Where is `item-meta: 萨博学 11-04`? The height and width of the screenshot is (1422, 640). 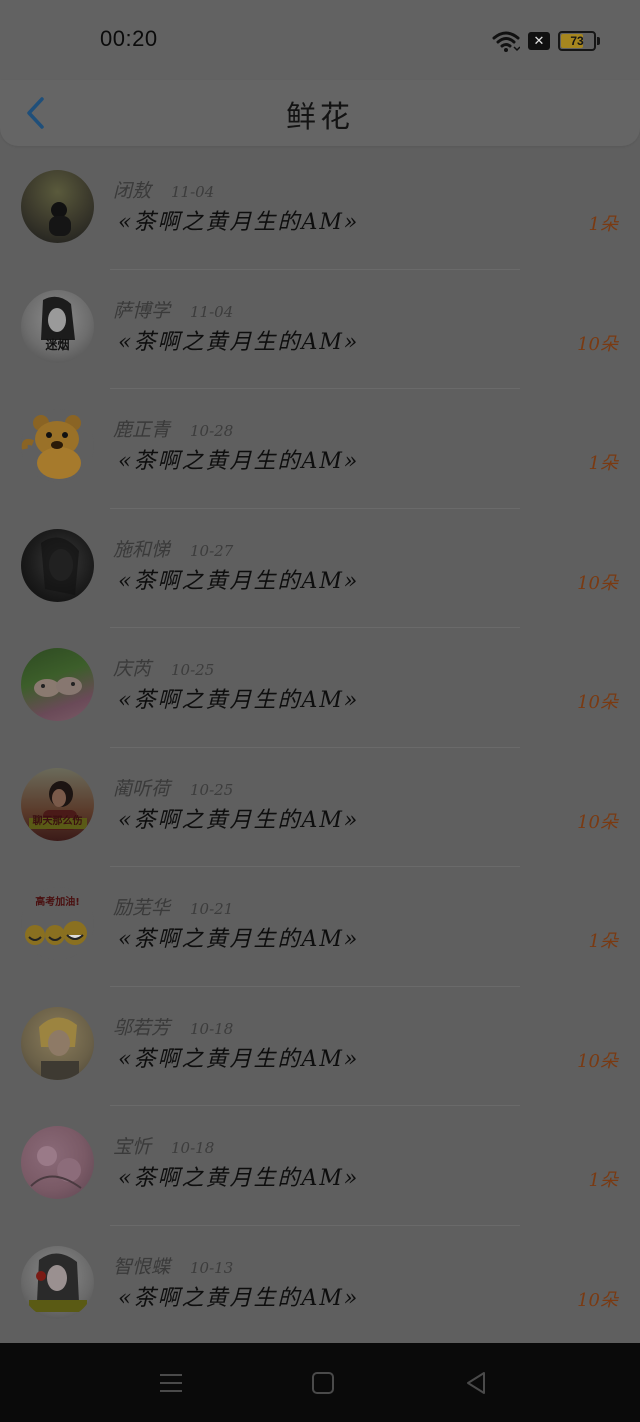
item-meta: 萨博学 11-04 is located at coordinates (173, 309).